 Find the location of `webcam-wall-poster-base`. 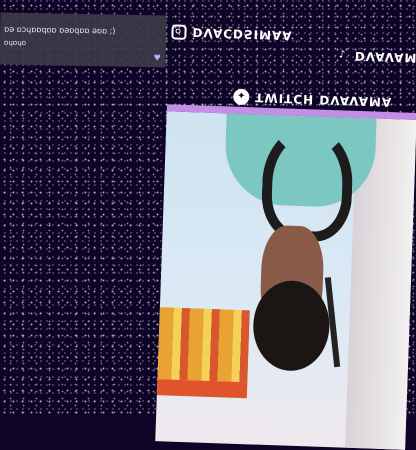

webcam-wall-poster-base is located at coordinates (202, 389).